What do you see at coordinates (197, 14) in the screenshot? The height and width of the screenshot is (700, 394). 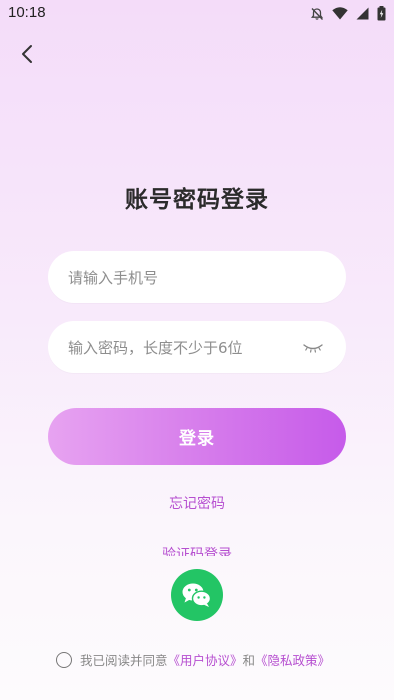 I see `status-bar: 10:18` at bounding box center [197, 14].